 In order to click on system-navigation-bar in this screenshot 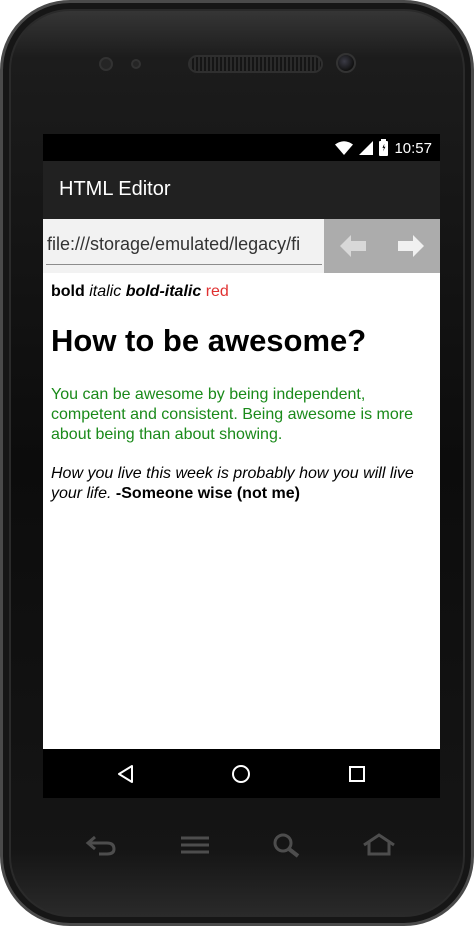, I will do `click(241, 773)`.